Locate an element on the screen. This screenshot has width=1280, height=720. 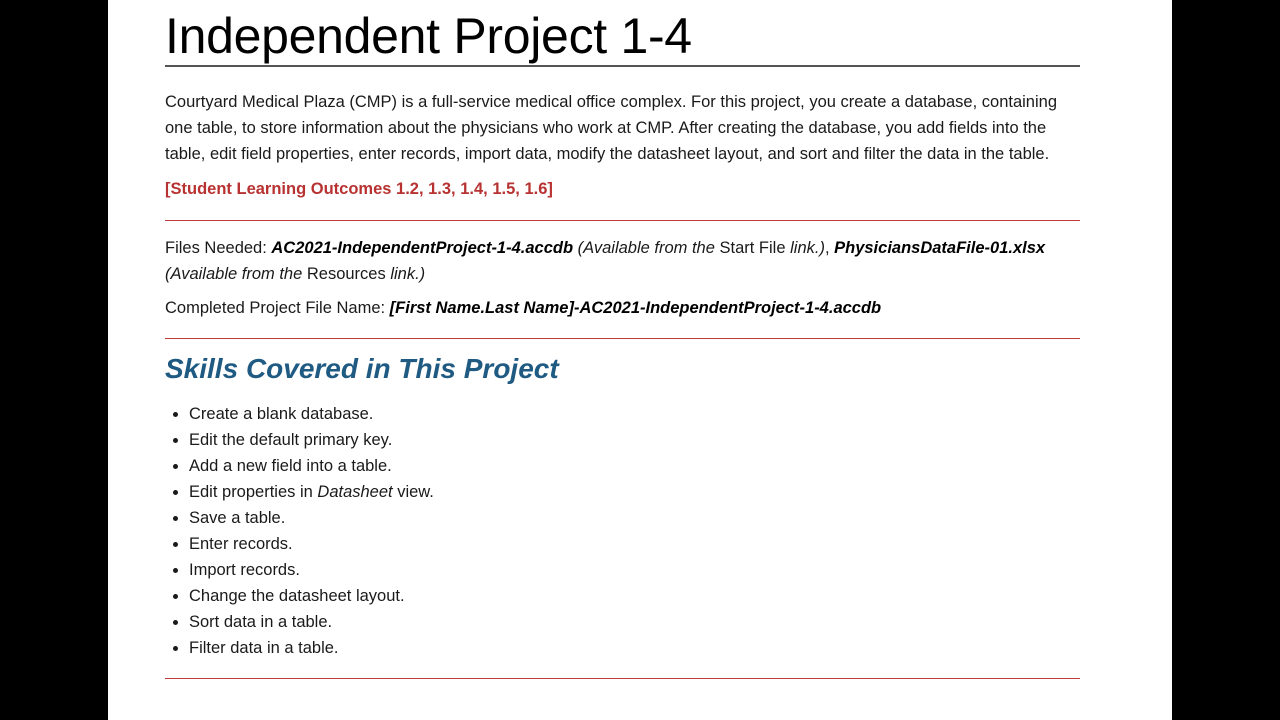
skill-emphasis: Datasheet is located at coordinates (355, 492).